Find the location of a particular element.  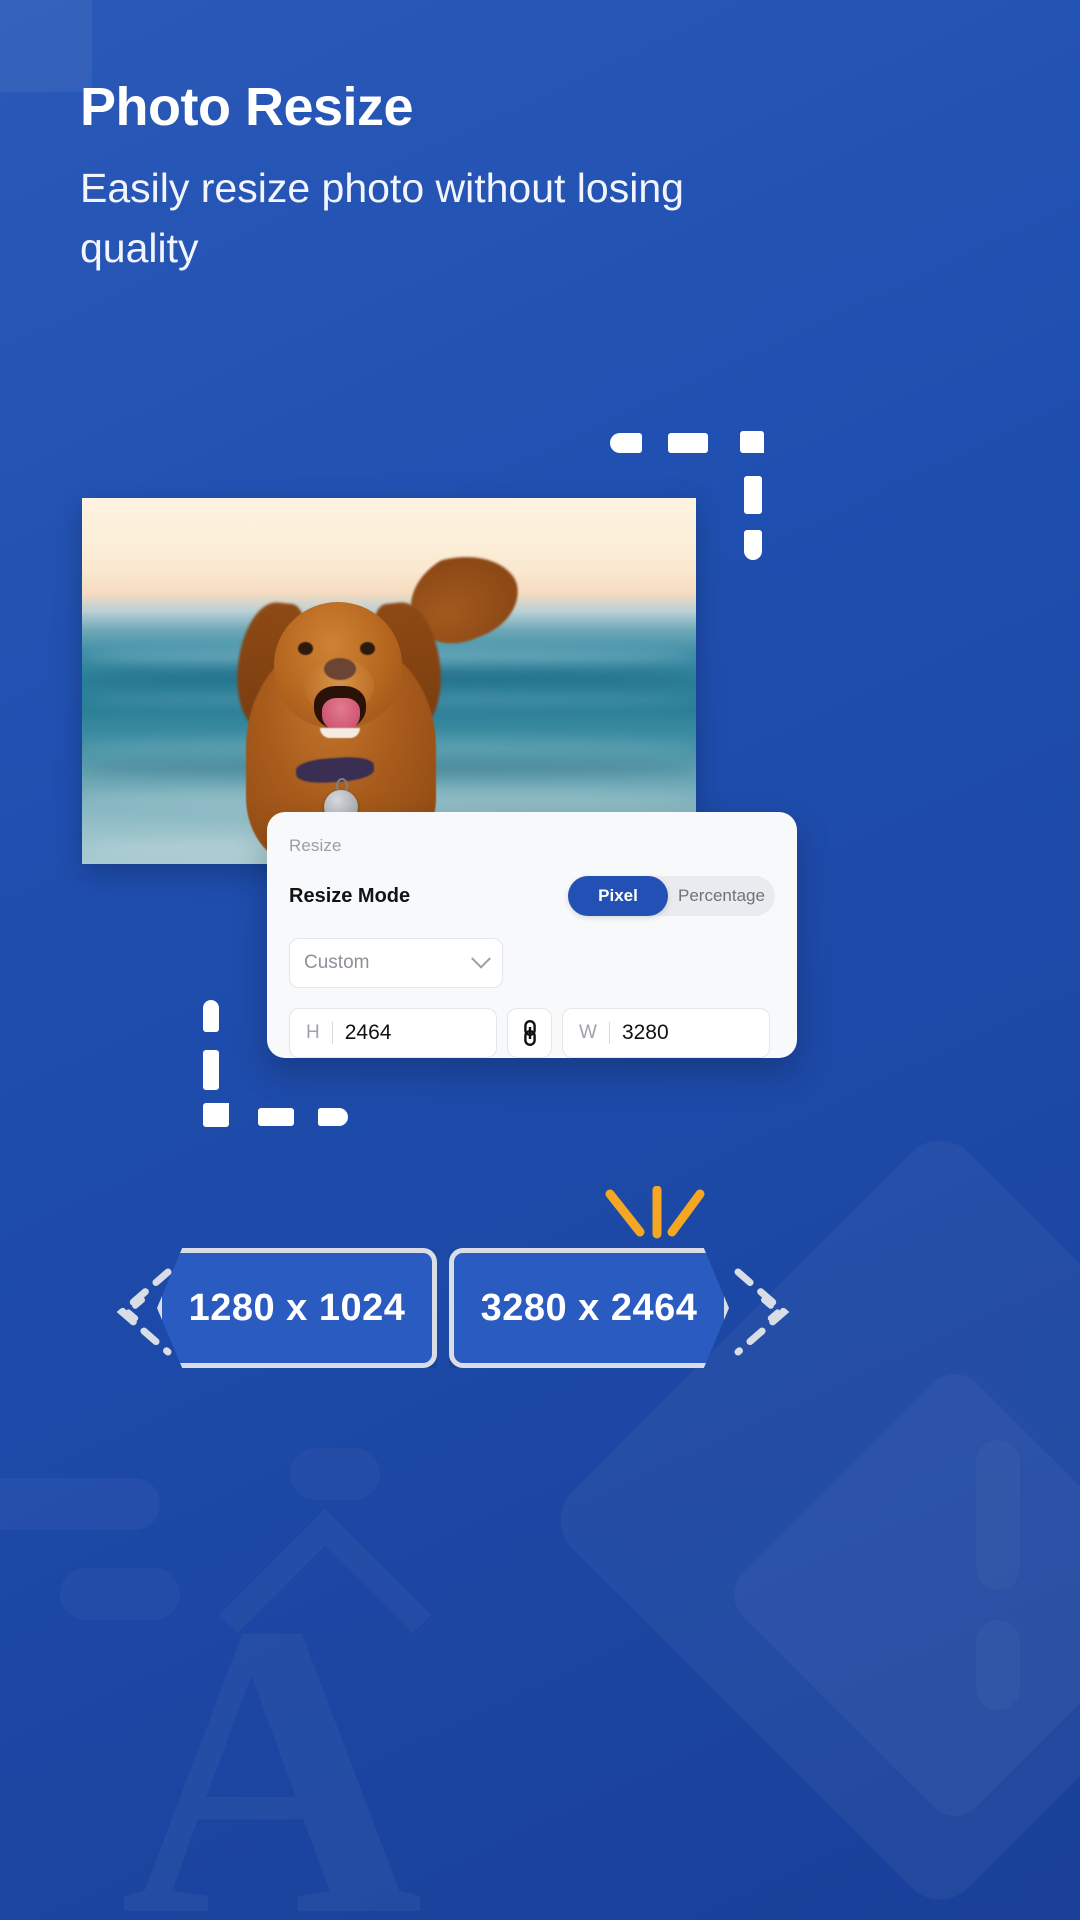

watermark-letter: A is located at coordinates (271, 1740).